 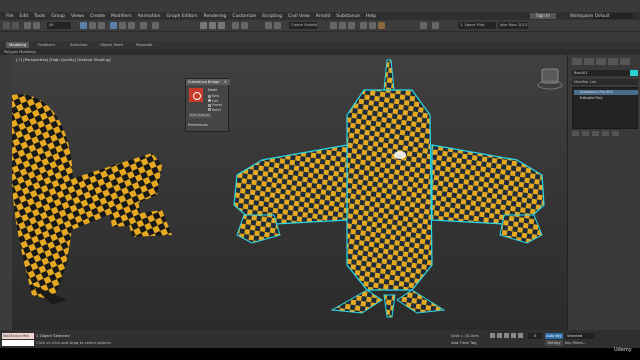 What do you see at coordinates (215, 105) in the screenshot?
I see `mode-option-preset: Preset` at bounding box center [215, 105].